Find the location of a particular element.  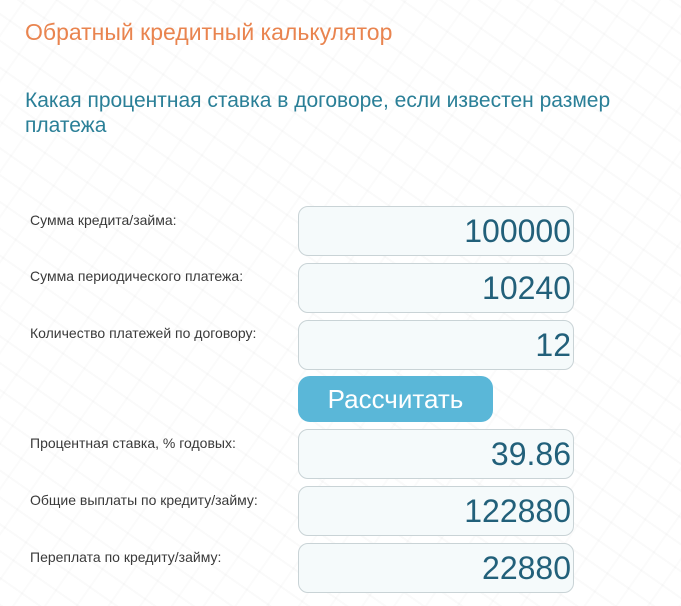

loan-amount-input is located at coordinates (436, 231).